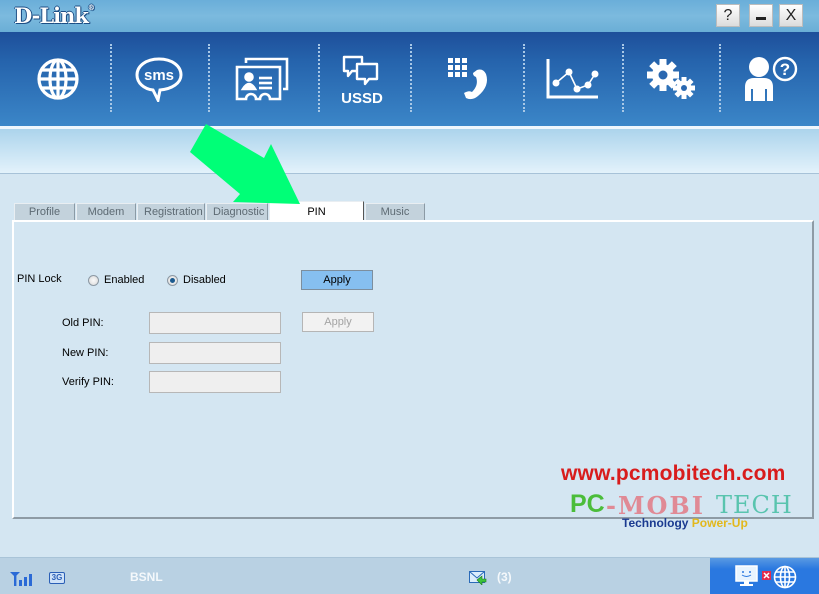 The width and height of the screenshot is (819, 594). I want to click on status-bar: 3G BSNL (3), so click(409, 575).